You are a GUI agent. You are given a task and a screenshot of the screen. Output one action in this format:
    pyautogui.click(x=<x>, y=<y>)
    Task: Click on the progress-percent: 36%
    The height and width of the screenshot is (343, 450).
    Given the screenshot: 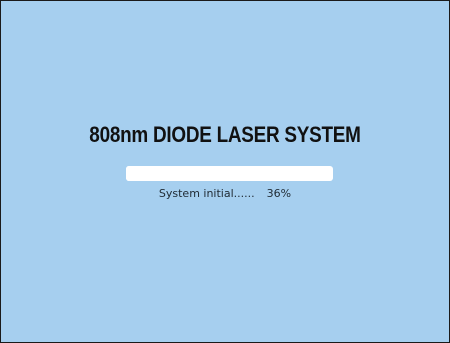 What is the action you would take?
    pyautogui.click(x=279, y=193)
    